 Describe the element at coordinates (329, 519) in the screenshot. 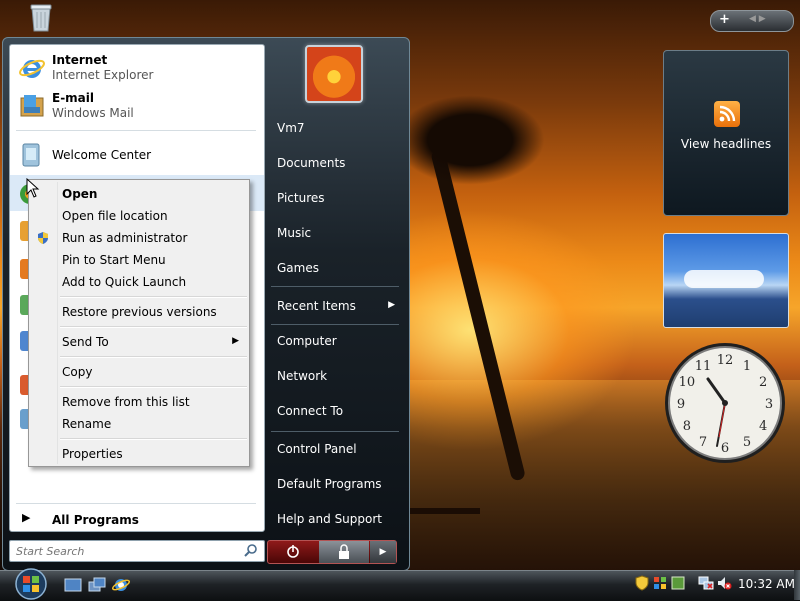

I see `right-item-label: Help and Support` at that location.